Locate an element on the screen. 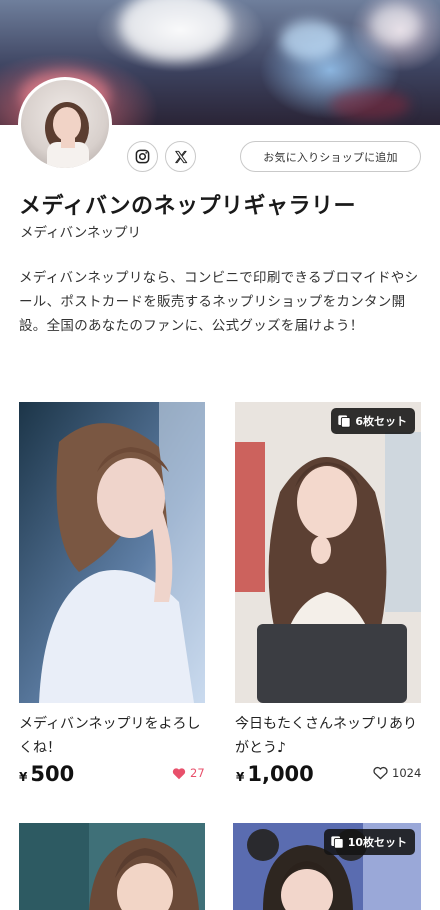 The image size is (440, 910). x-button is located at coordinates (180, 156).